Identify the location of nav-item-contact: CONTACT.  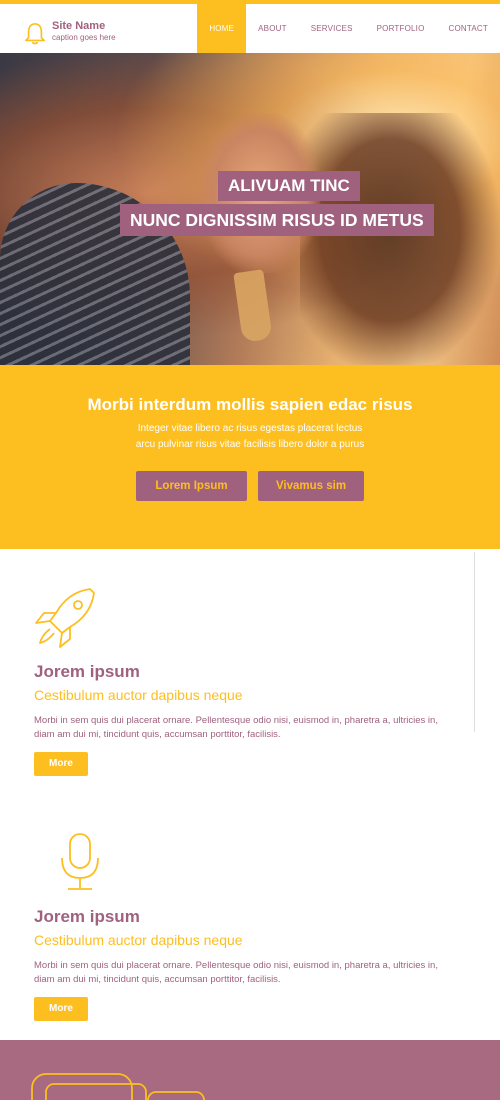
(468, 28).